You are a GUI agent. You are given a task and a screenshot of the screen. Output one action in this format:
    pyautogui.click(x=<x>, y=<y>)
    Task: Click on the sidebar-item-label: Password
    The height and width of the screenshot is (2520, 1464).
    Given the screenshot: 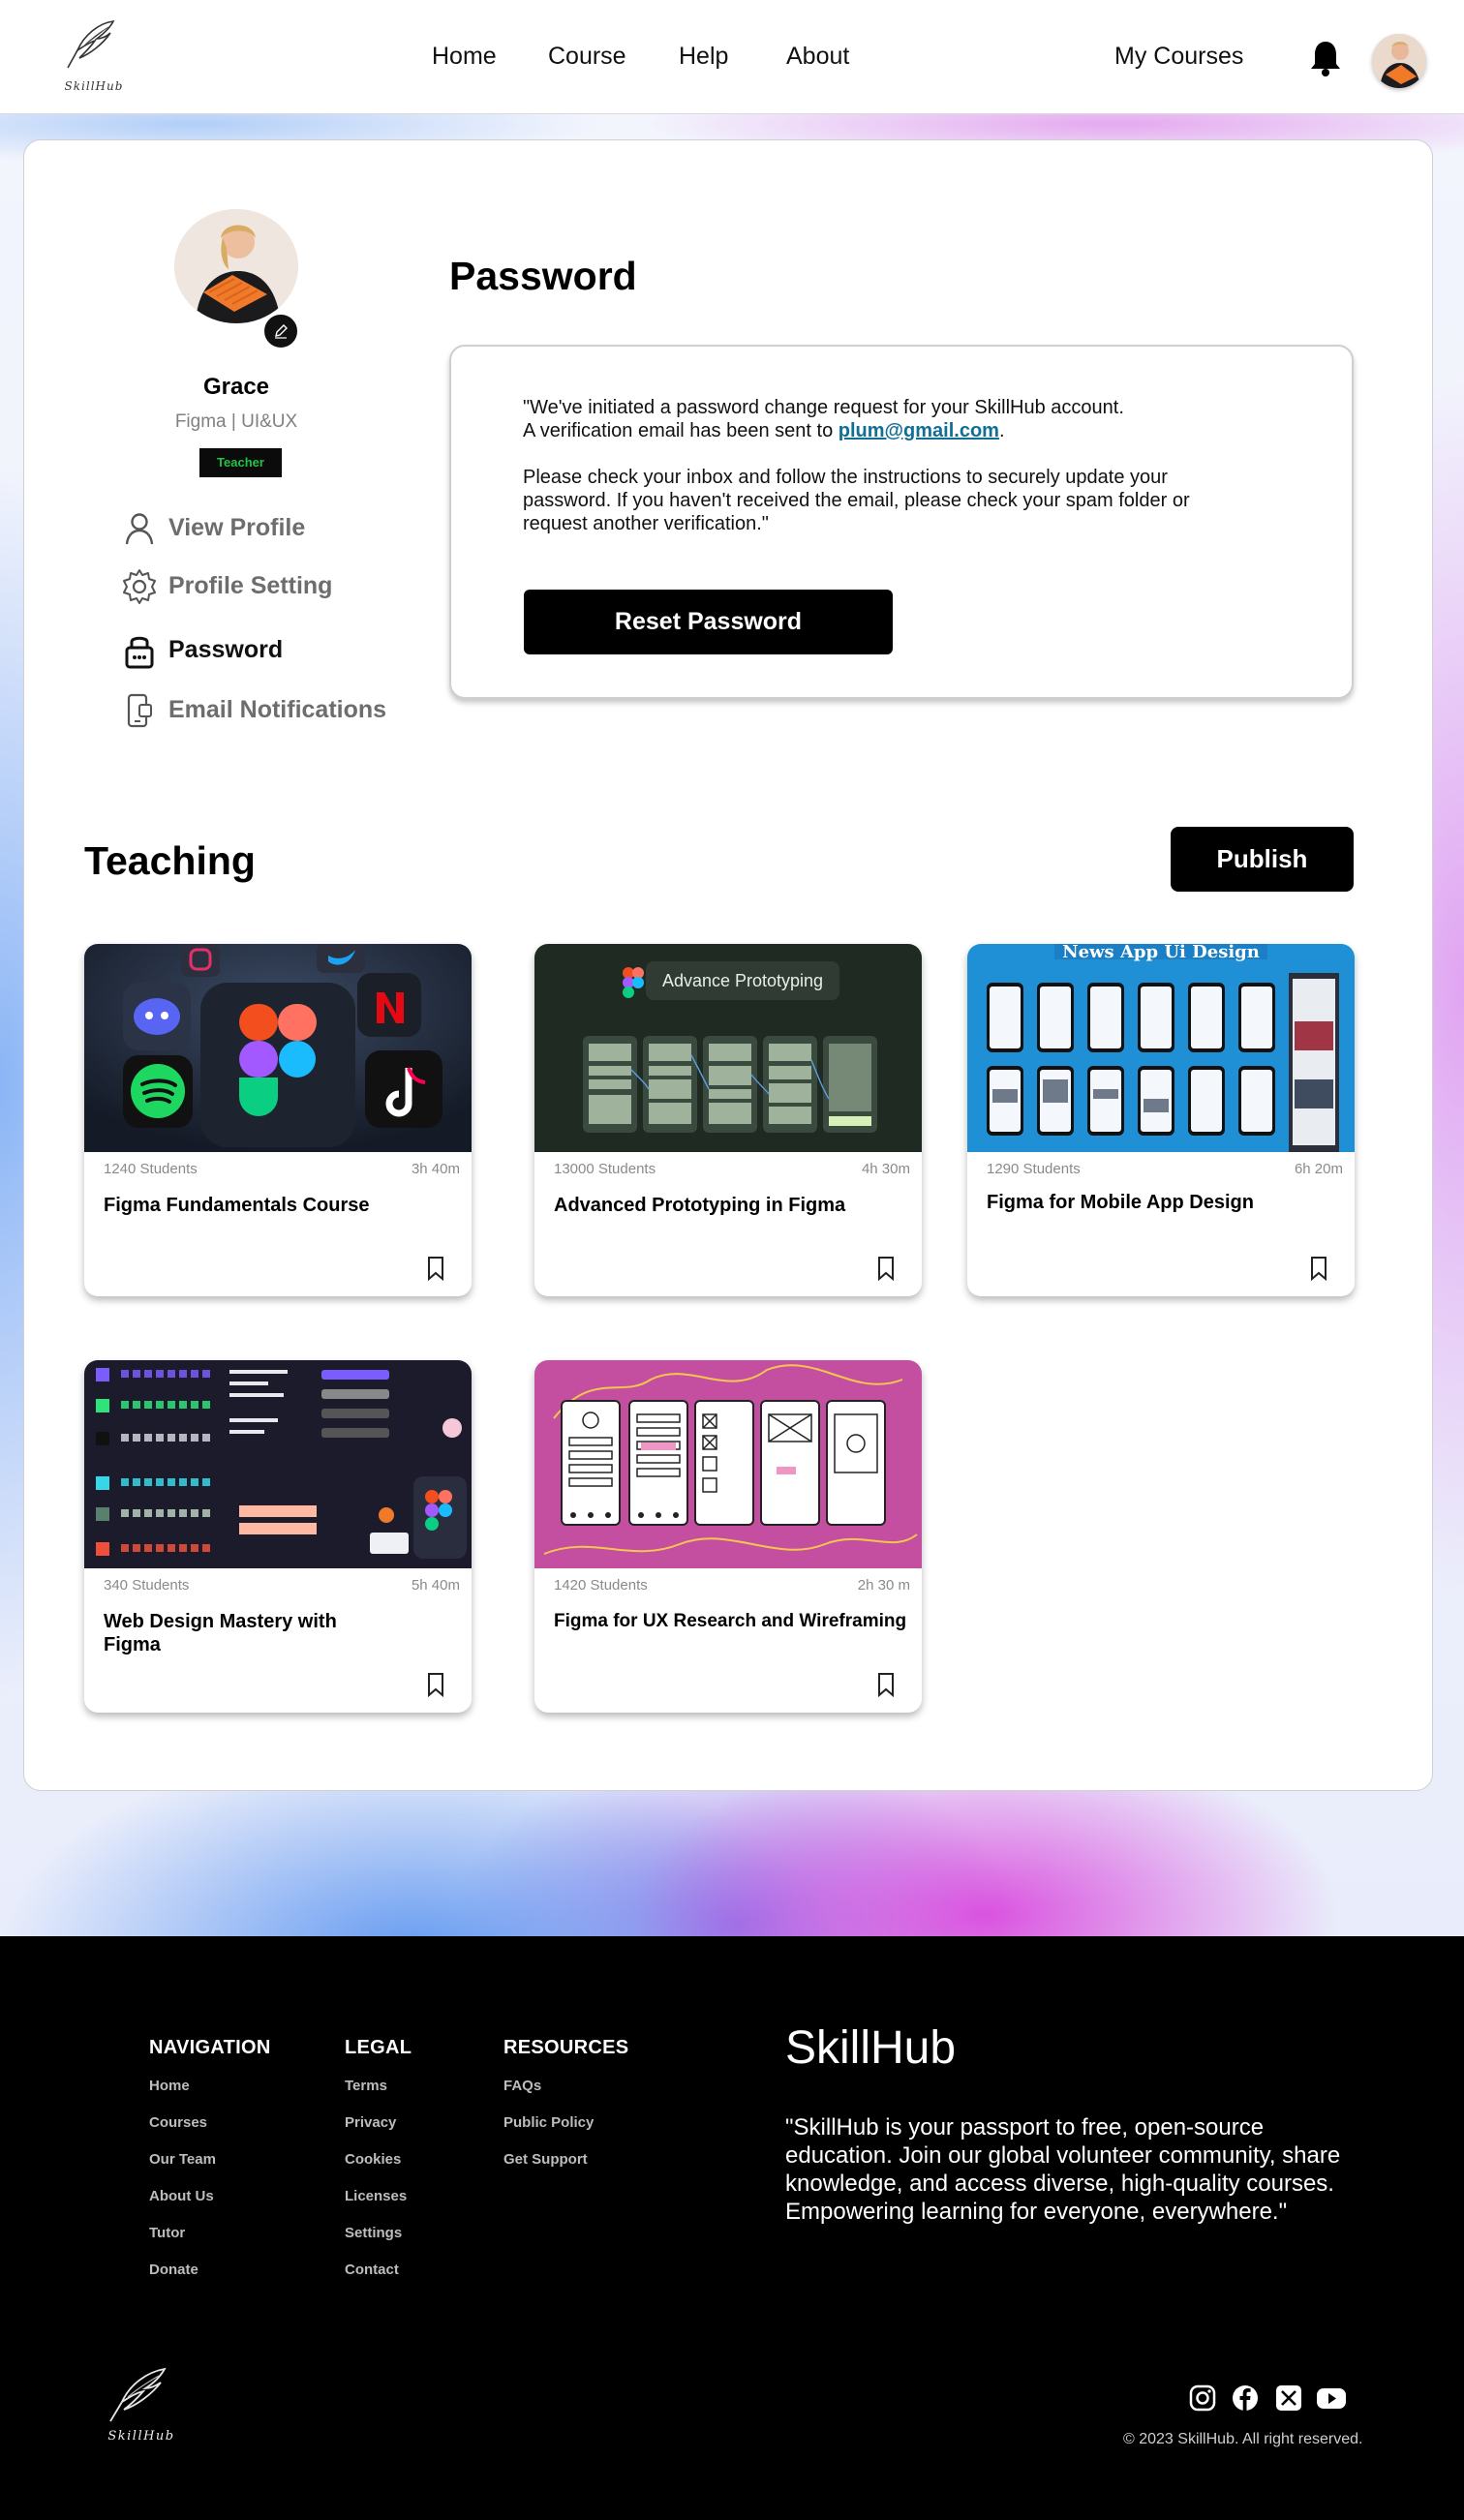 What is the action you would take?
    pyautogui.click(x=226, y=649)
    